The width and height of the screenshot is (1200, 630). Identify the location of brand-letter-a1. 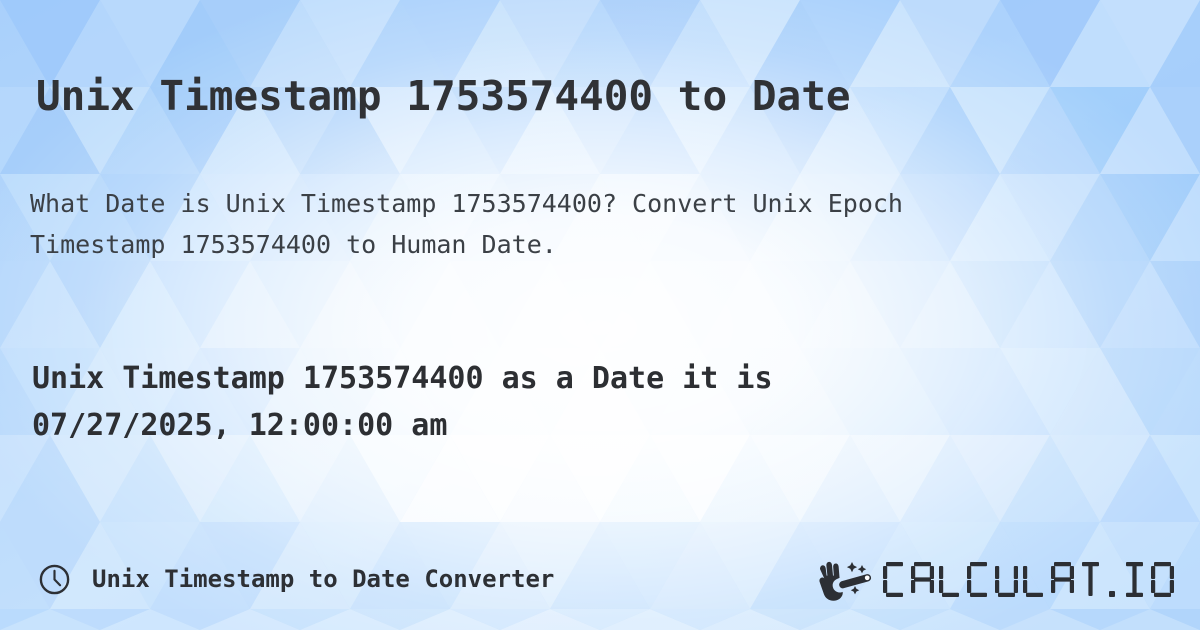
(922, 579).